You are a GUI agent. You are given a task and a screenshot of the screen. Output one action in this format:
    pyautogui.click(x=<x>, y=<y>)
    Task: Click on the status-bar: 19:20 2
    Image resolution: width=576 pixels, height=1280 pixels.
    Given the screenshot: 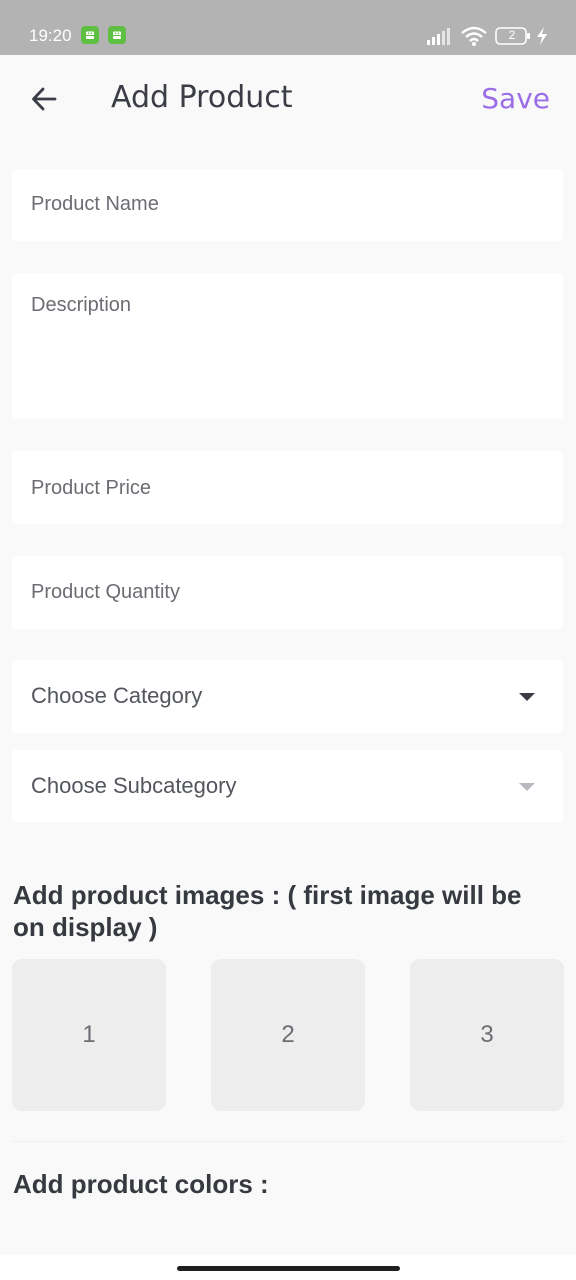 What is the action you would take?
    pyautogui.click(x=288, y=27)
    